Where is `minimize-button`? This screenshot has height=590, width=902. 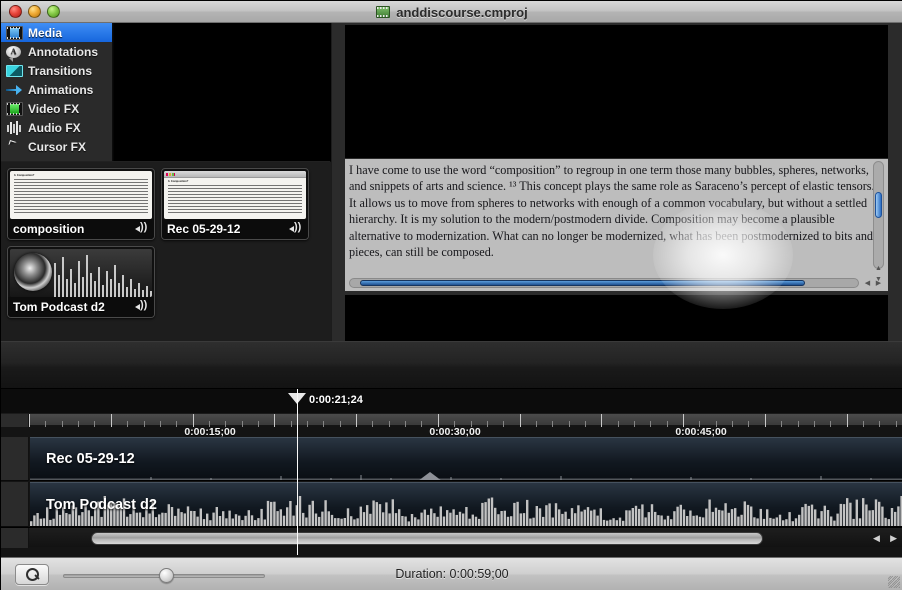
minimize-button is located at coordinates (34, 11).